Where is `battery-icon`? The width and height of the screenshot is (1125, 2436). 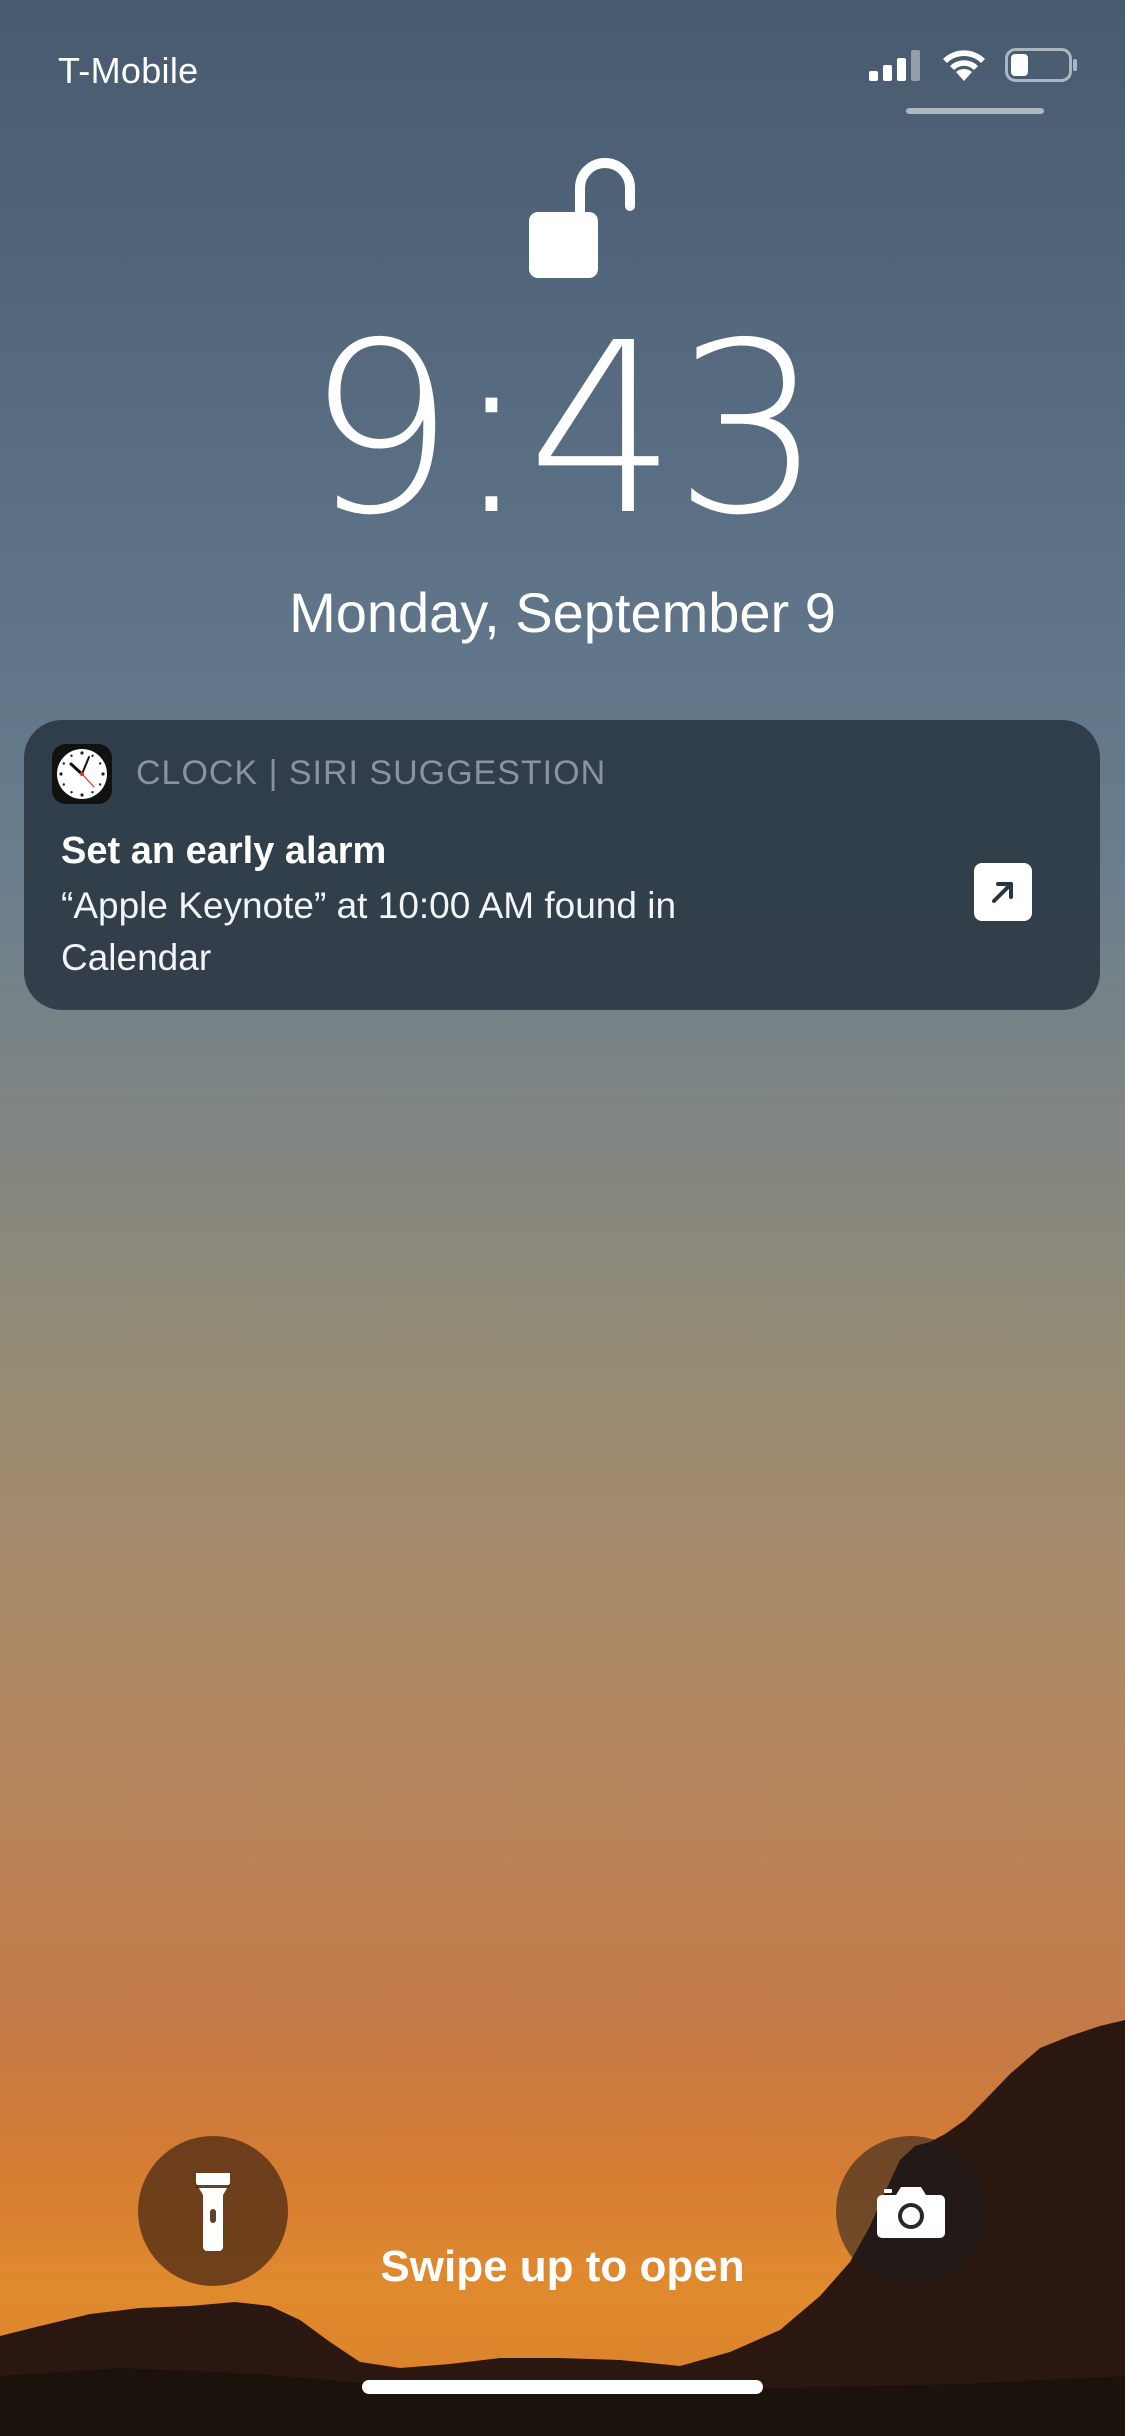
battery-icon is located at coordinates (1041, 65).